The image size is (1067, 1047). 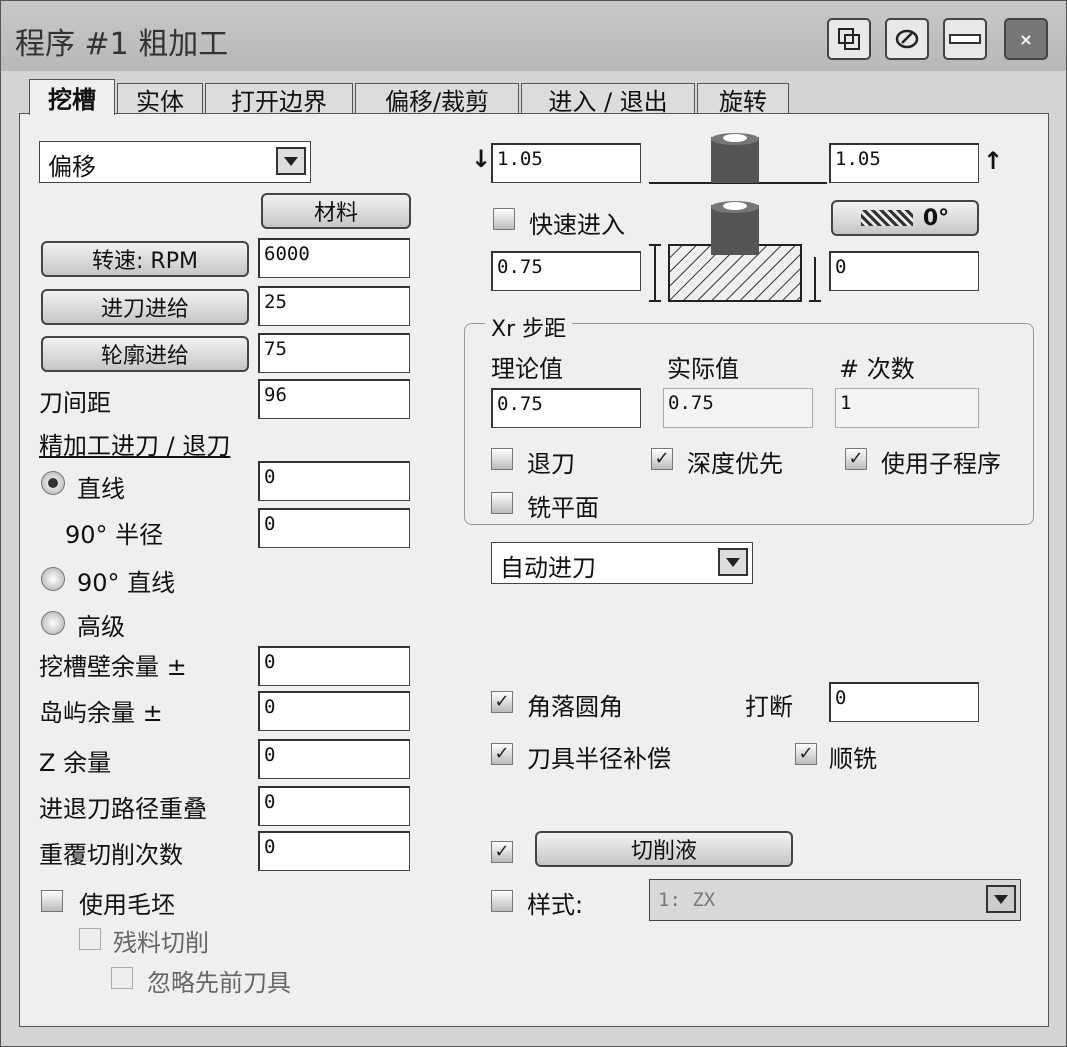 What do you see at coordinates (662, 459) in the screenshot?
I see `depth-first-checkbox: ✓` at bounding box center [662, 459].